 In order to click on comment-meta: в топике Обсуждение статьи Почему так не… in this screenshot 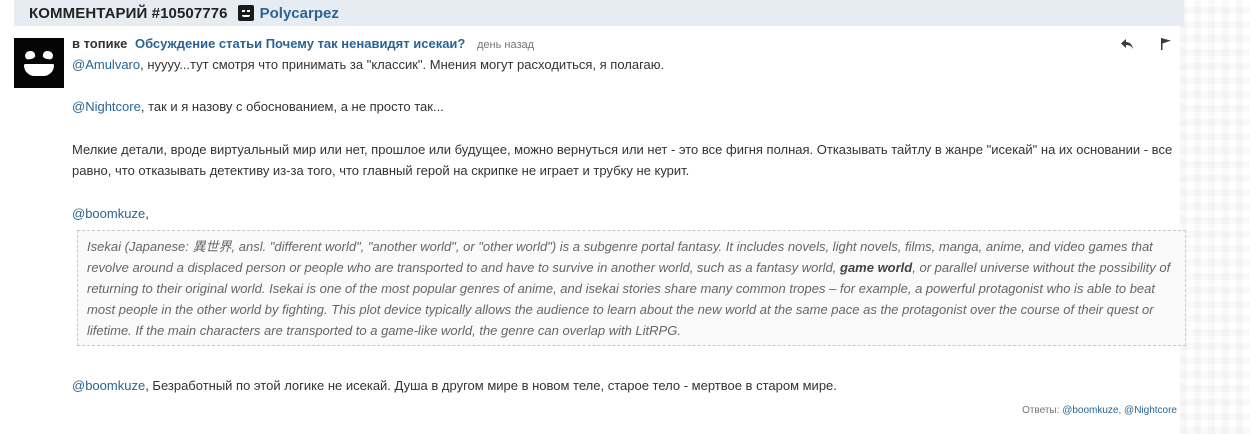, I will do `click(303, 44)`.